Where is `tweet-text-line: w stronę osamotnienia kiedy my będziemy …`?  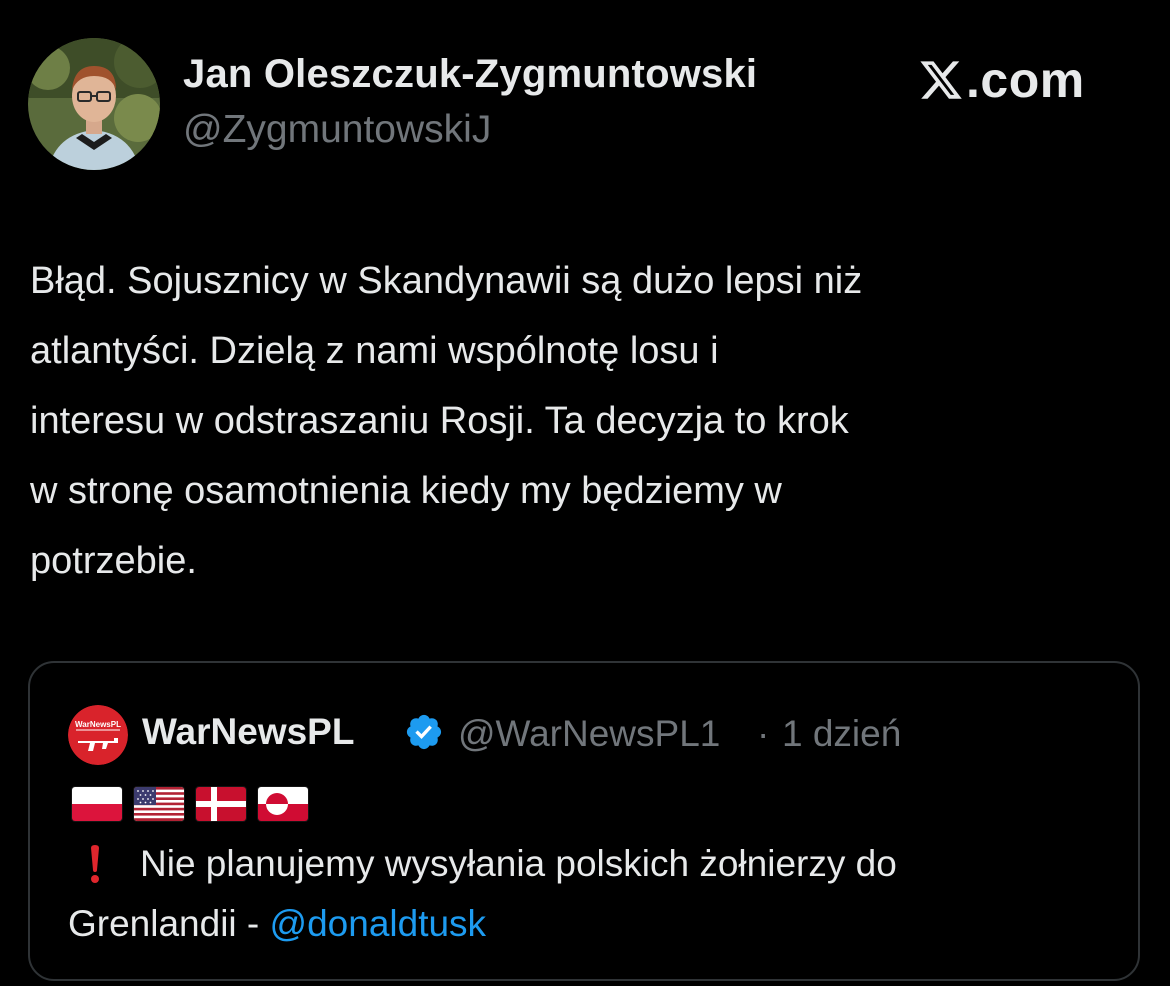
tweet-text-line: w stronę osamotnienia kiedy my będziemy … is located at coordinates (406, 491).